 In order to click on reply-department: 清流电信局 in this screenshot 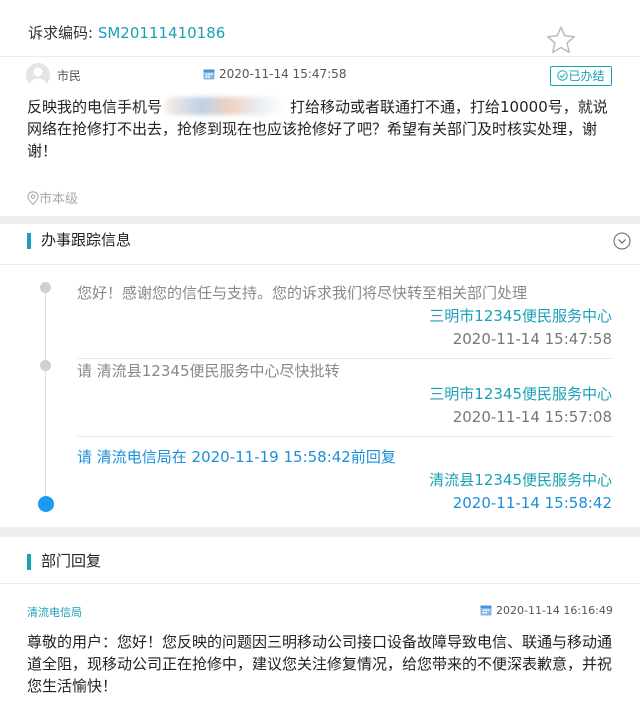, I will do `click(54, 612)`.